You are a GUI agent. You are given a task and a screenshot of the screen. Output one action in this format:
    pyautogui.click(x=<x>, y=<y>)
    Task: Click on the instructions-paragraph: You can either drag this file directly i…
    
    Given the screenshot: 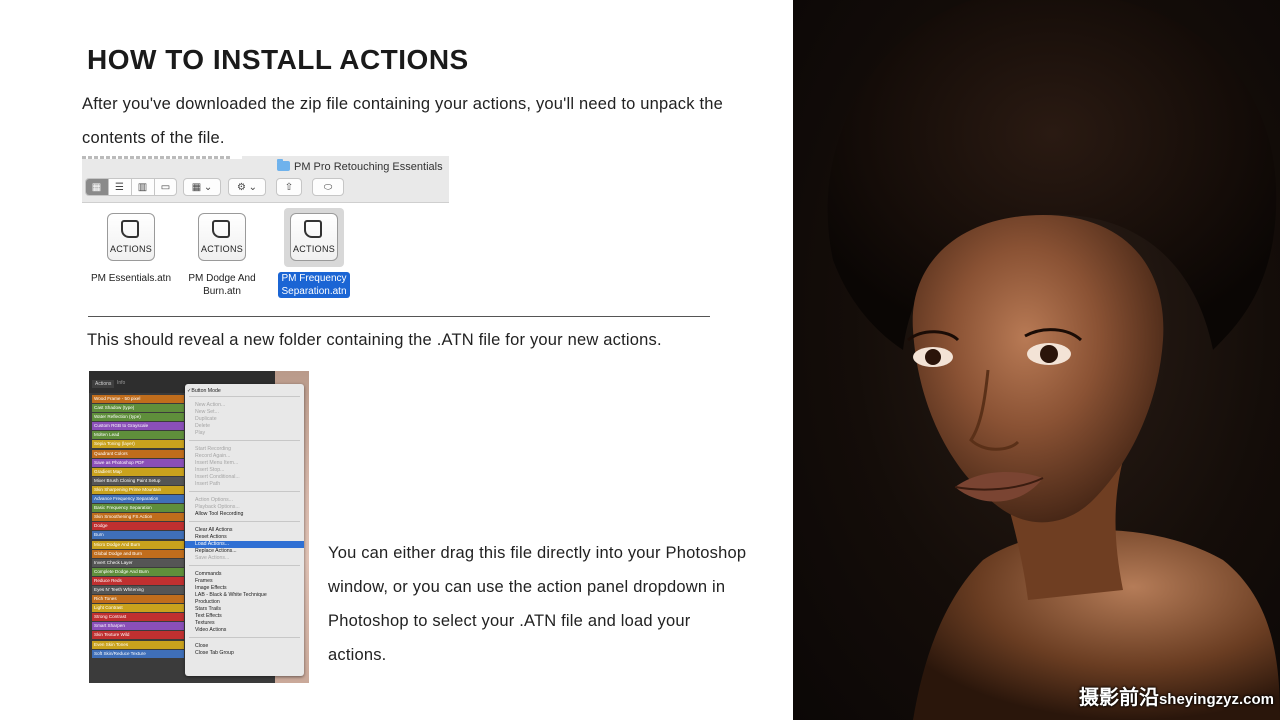 What is the action you would take?
    pyautogui.click(x=537, y=604)
    